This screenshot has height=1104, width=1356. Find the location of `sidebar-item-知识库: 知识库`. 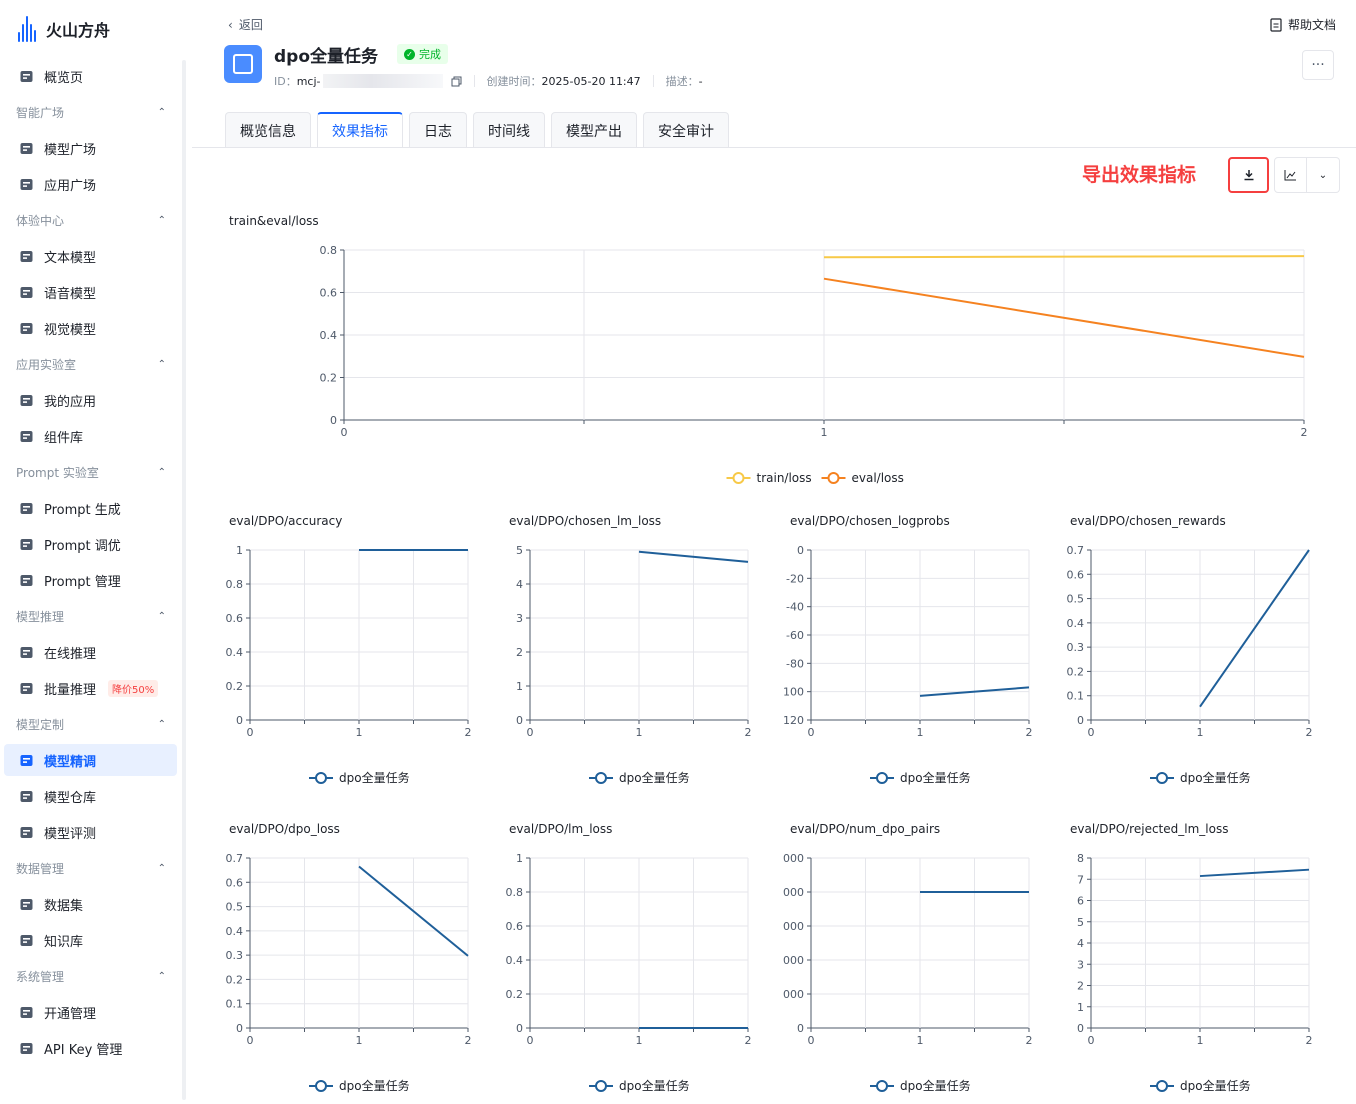

sidebar-item-知识库: 知识库 is located at coordinates (90, 940).